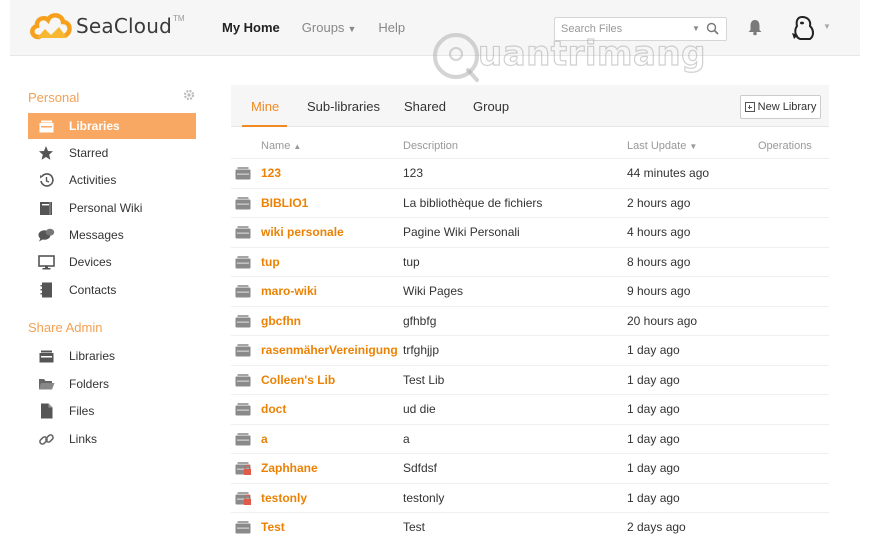 The height and width of the screenshot is (537, 870). I want to click on library-last-update: 8 hours ago, so click(659, 261).